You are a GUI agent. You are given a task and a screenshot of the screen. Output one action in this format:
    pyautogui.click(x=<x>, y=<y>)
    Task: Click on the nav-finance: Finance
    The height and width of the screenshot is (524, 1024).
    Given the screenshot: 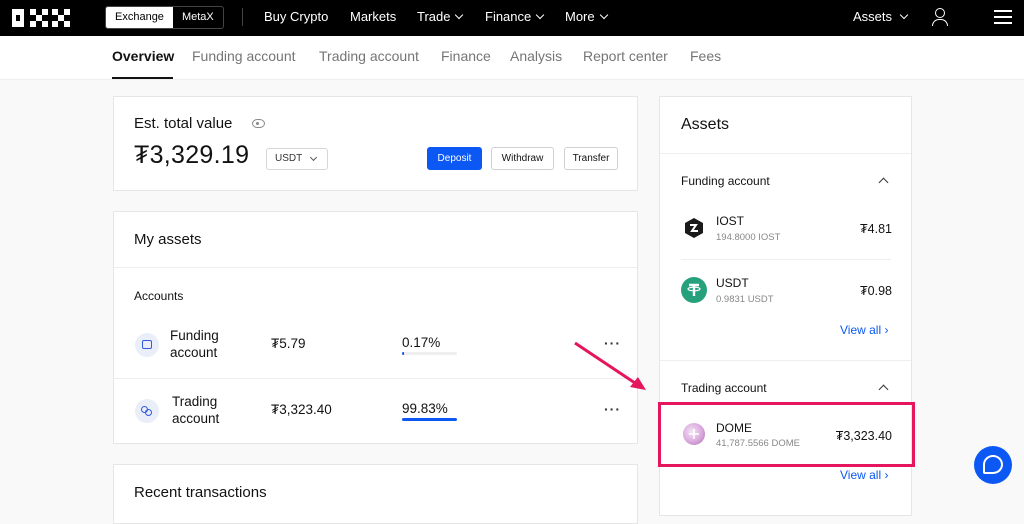 What is the action you would take?
    pyautogui.click(x=515, y=17)
    